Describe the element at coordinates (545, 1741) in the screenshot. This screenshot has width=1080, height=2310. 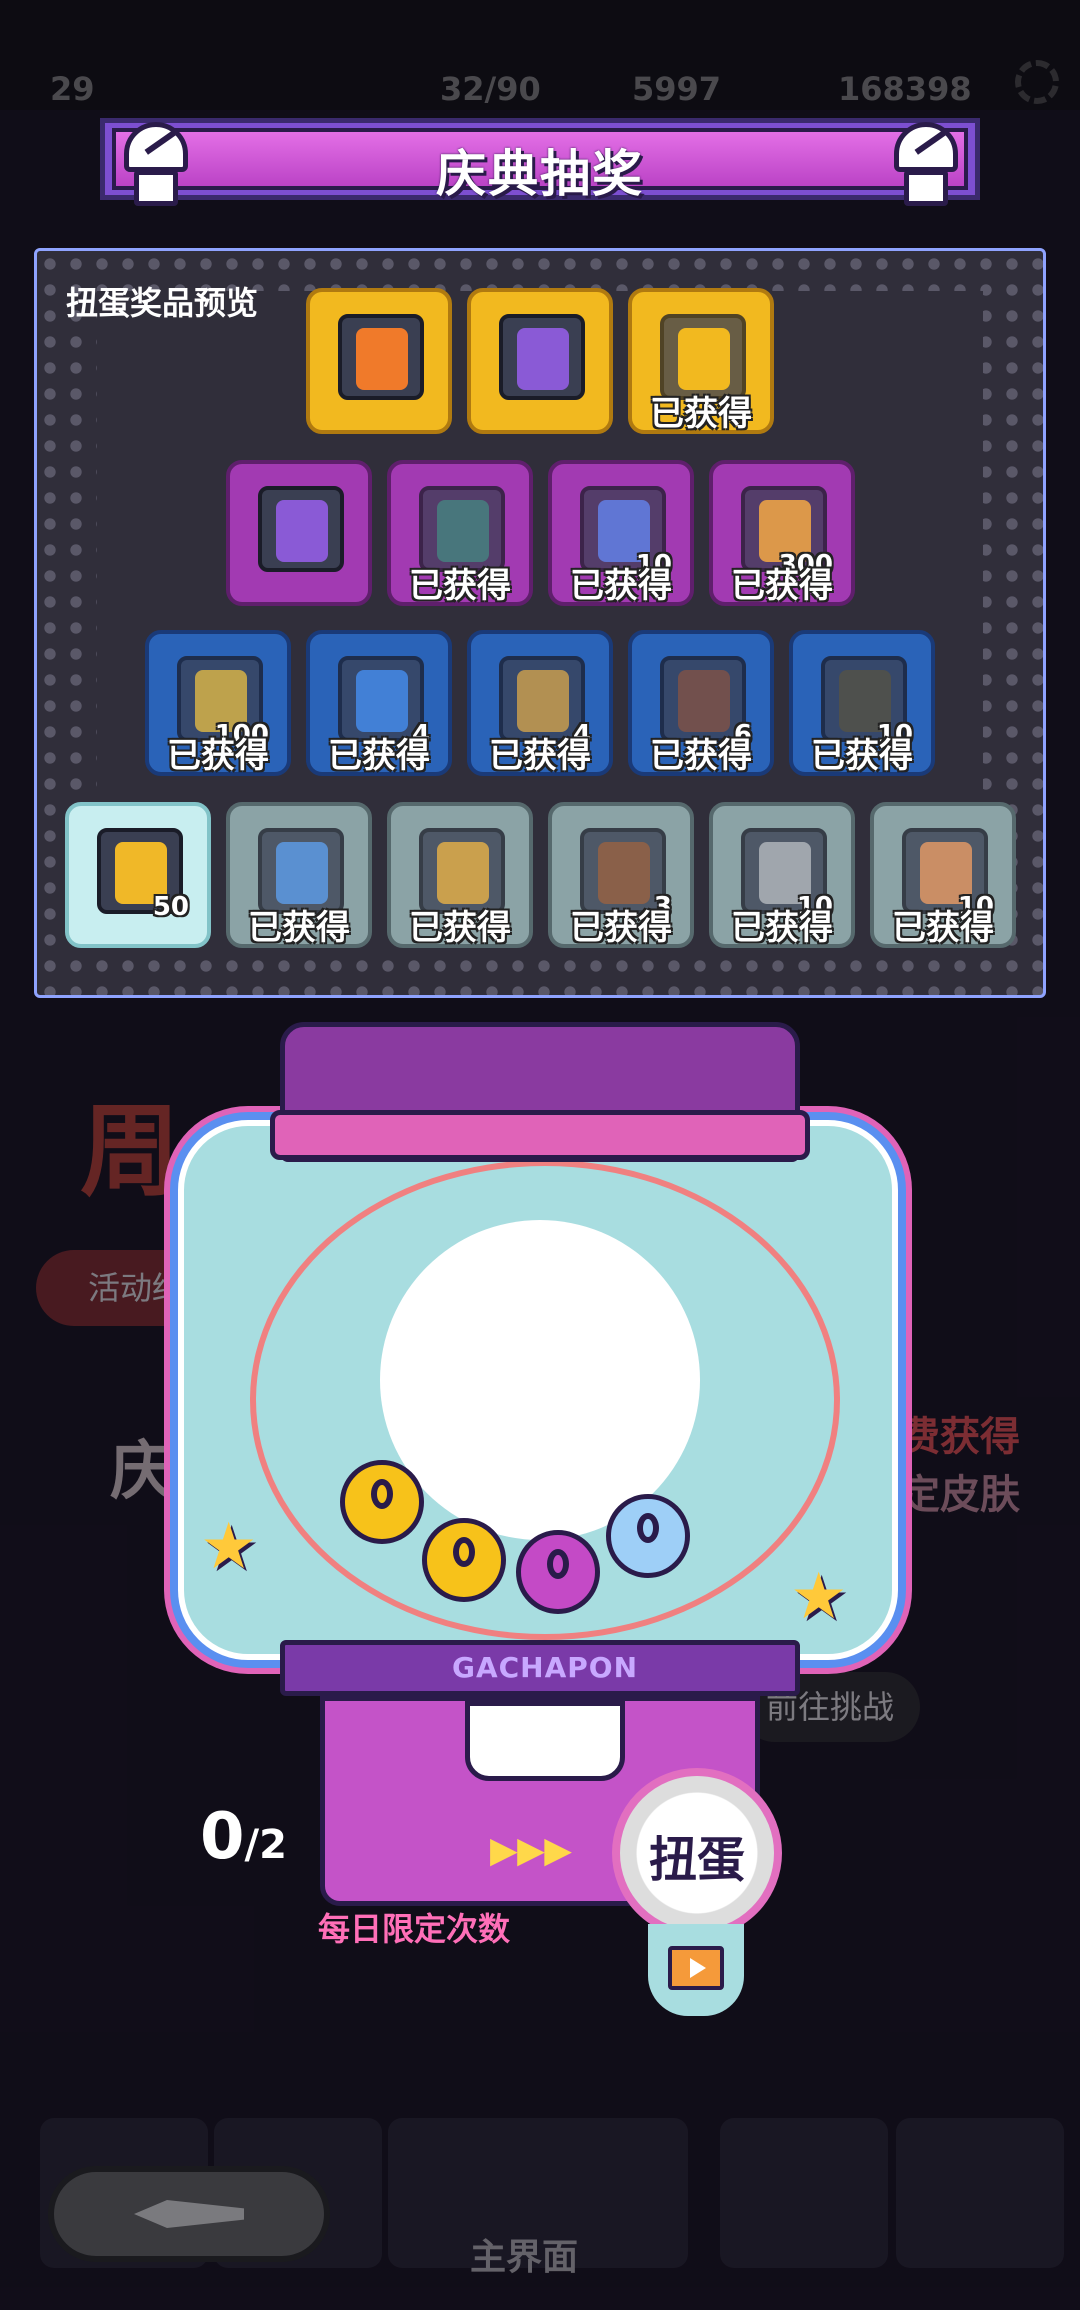
I see `capsule-slot` at that location.